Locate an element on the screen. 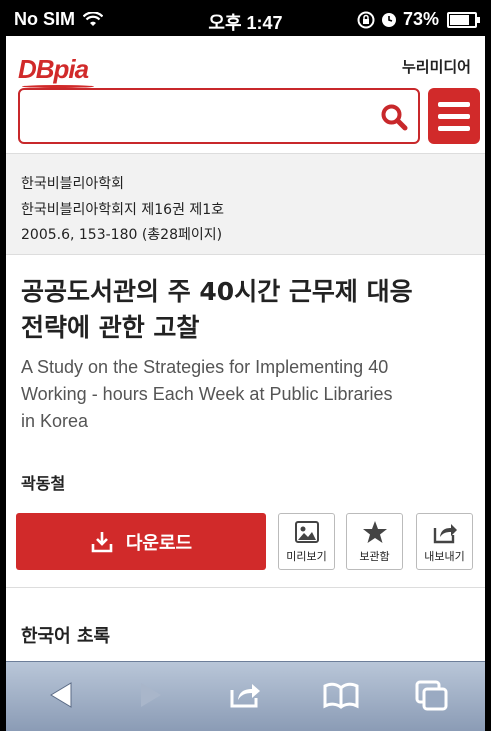  preview-button: 미리보기 is located at coordinates (306, 541).